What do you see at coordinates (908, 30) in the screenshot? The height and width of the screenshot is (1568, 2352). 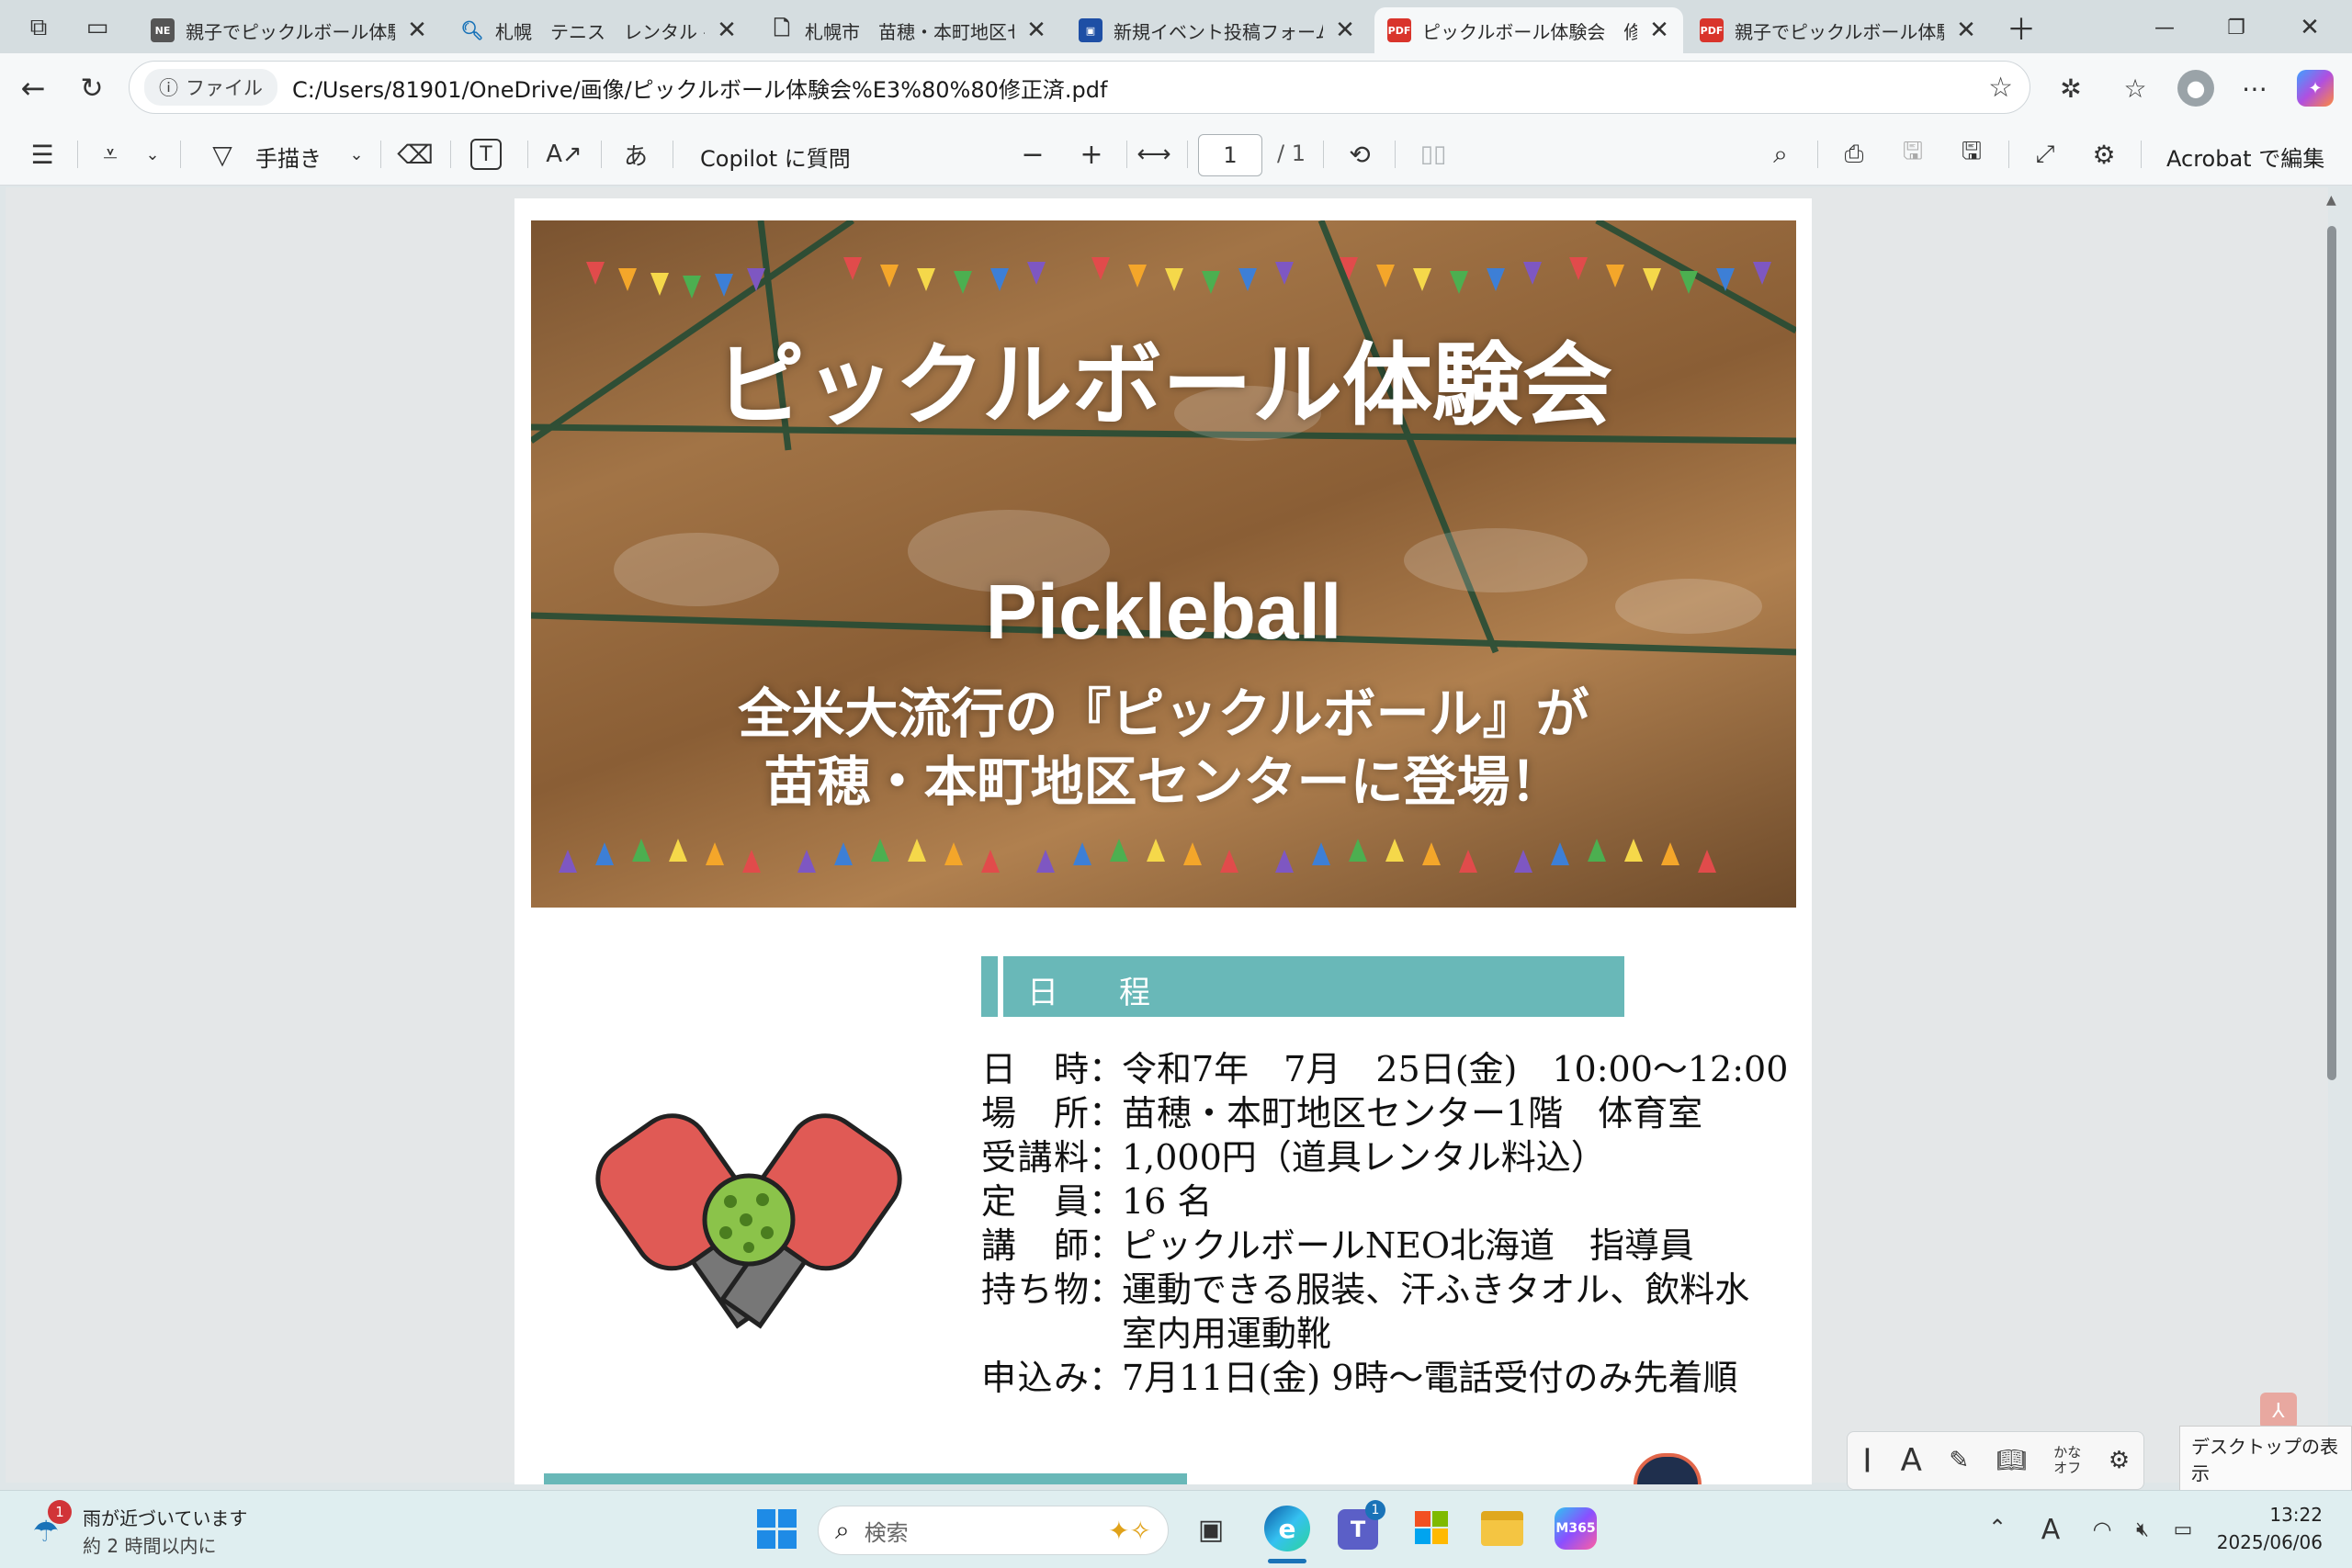 I see `tab-3: 🗋 札幌市 苗穂・本町地区センター ✕` at bounding box center [908, 30].